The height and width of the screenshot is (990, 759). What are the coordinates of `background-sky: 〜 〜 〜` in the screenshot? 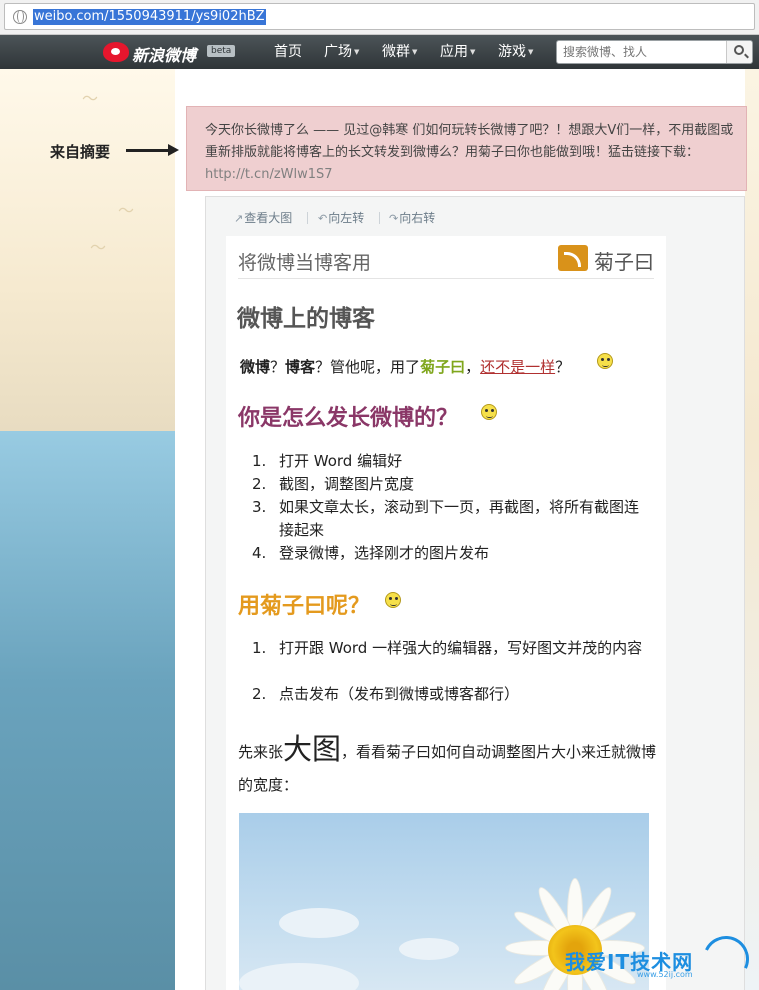 It's located at (87, 250).